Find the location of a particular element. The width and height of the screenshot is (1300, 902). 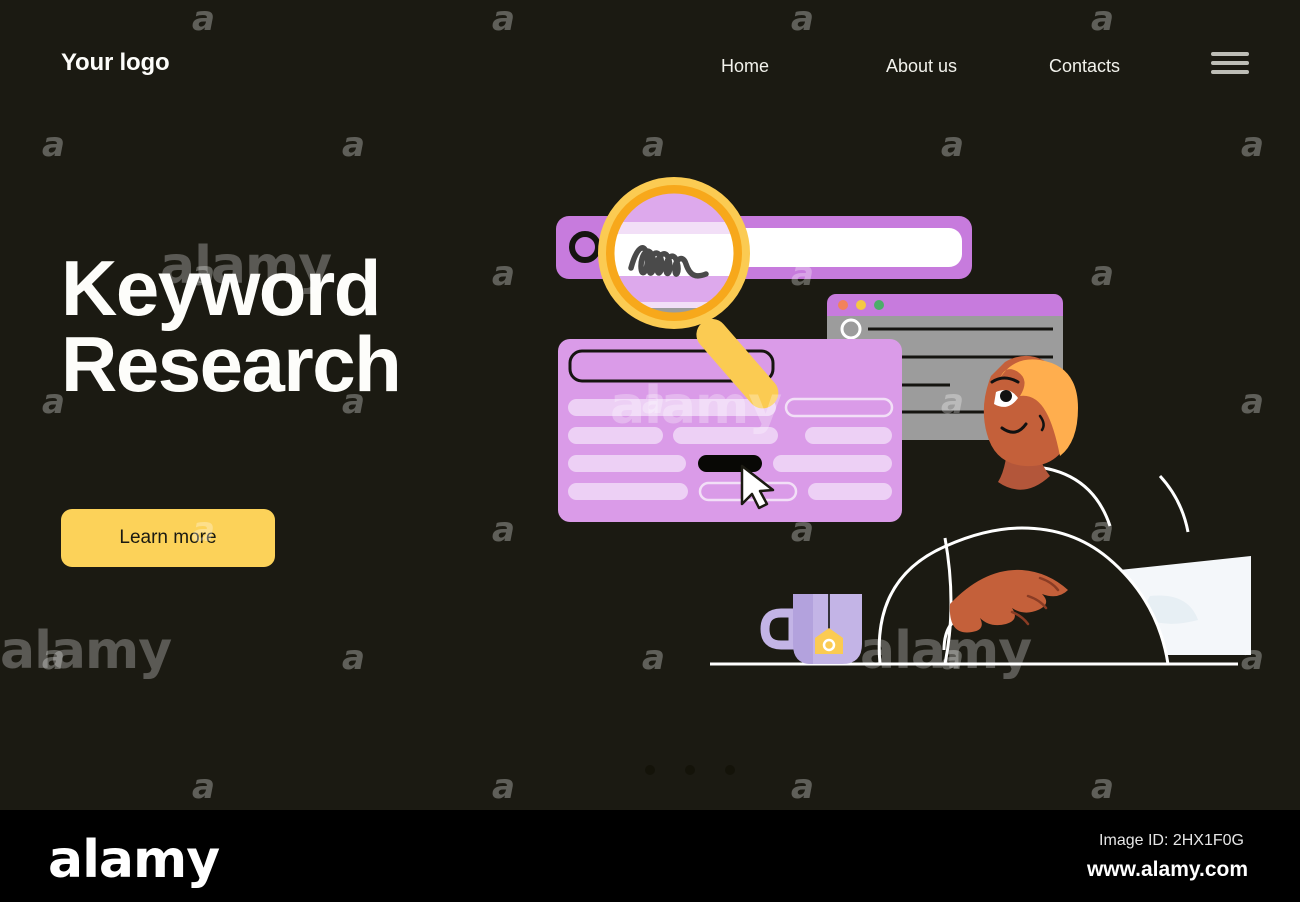

nav-item-home: Home is located at coordinates (745, 66).